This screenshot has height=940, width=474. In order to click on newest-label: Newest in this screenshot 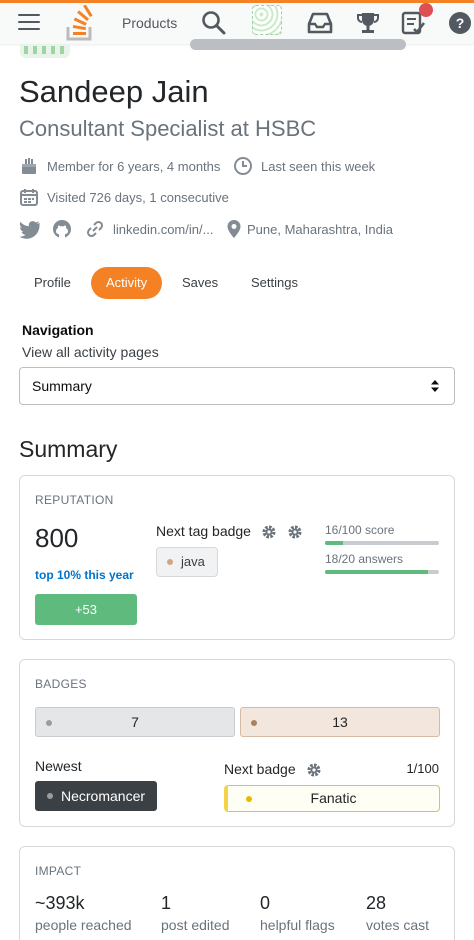, I will do `click(58, 766)`.